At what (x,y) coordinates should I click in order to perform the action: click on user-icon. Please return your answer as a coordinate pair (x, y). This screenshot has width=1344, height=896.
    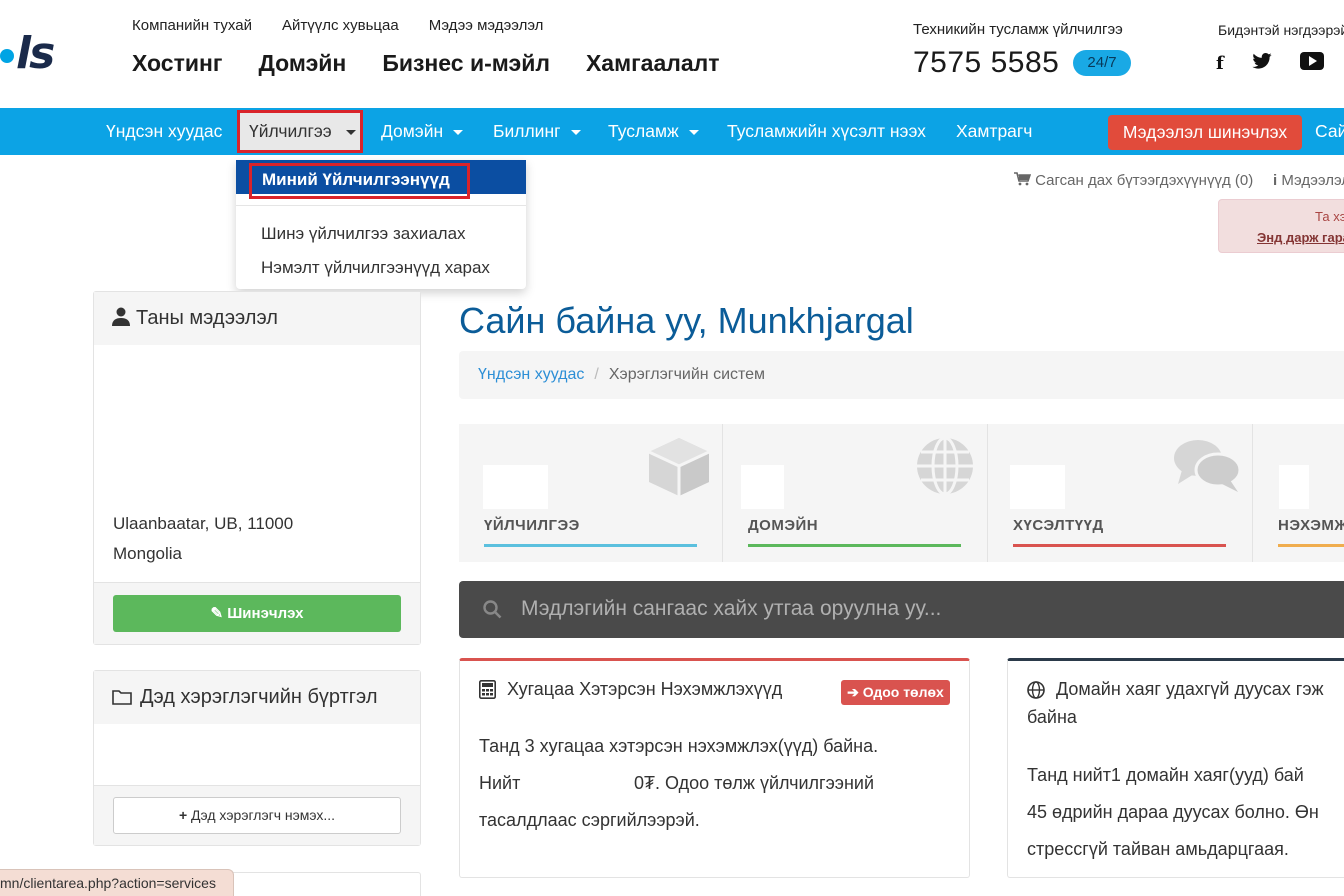
    Looking at the image, I should click on (121, 316).